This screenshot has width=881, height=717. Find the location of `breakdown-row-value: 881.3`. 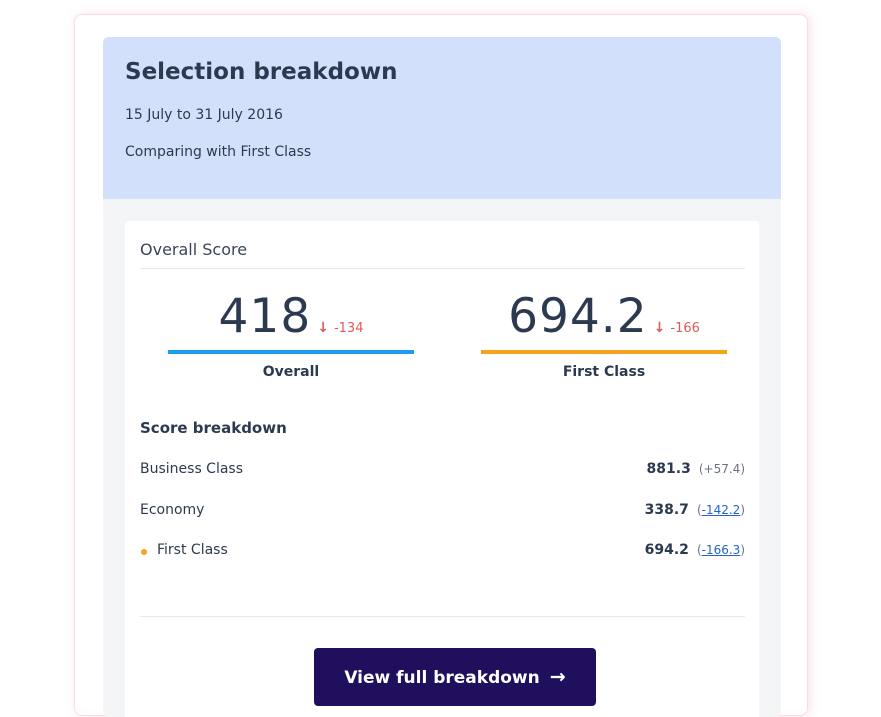

breakdown-row-value: 881.3 is located at coordinates (668, 469).